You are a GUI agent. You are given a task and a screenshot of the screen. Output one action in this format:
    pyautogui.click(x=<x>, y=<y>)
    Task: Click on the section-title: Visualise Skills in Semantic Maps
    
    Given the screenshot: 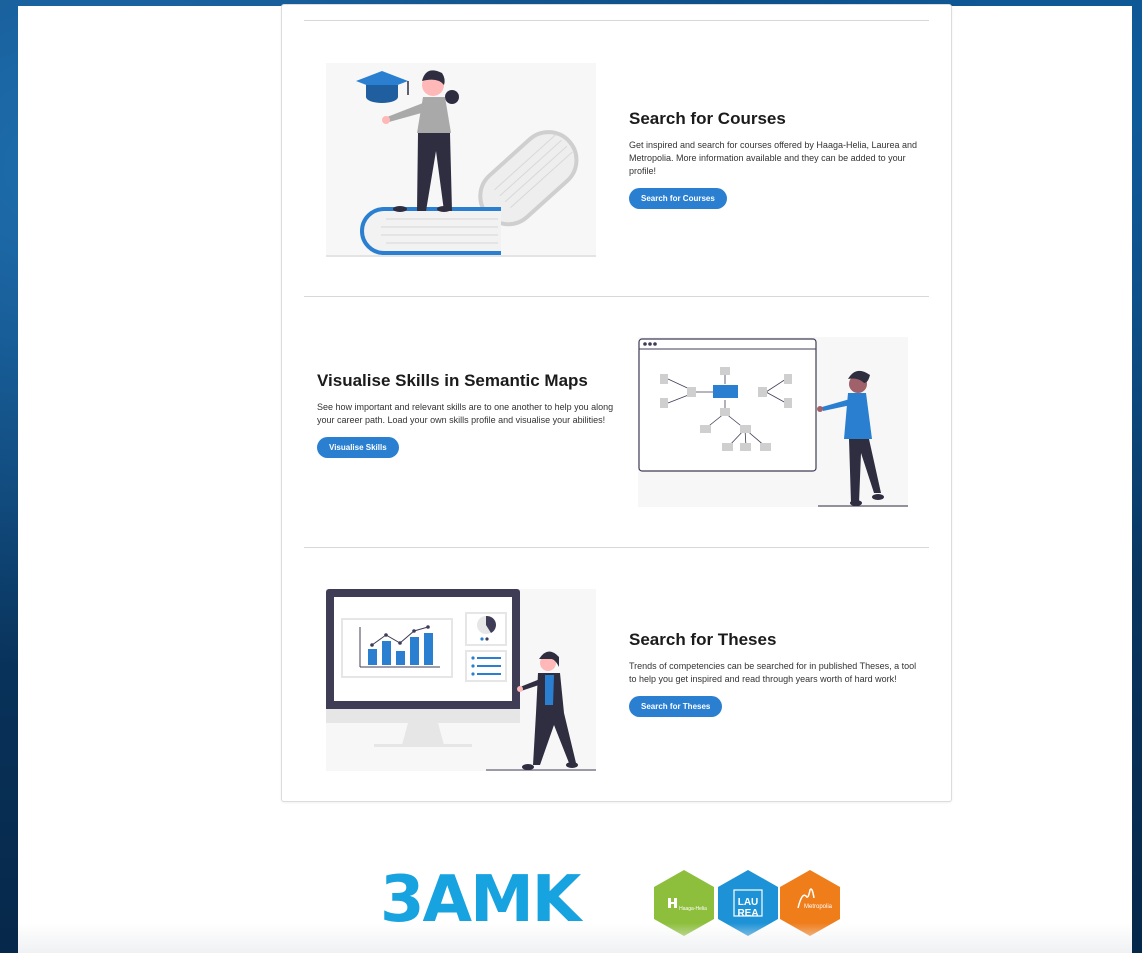 What is the action you would take?
    pyautogui.click(x=452, y=380)
    